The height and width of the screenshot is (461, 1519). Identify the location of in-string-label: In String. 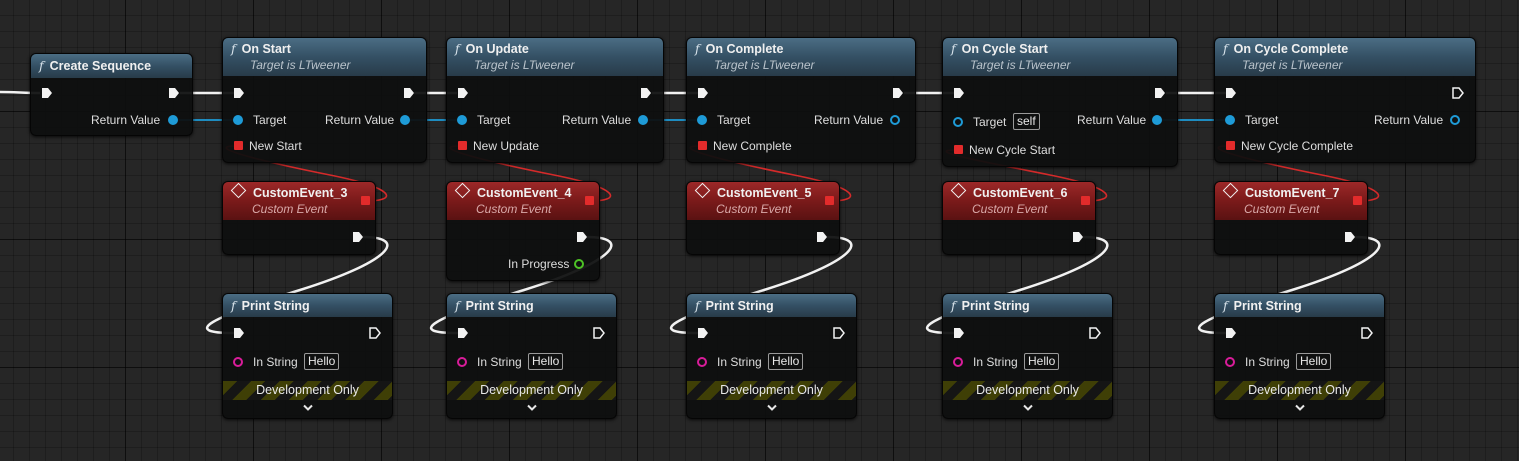
(739, 362).